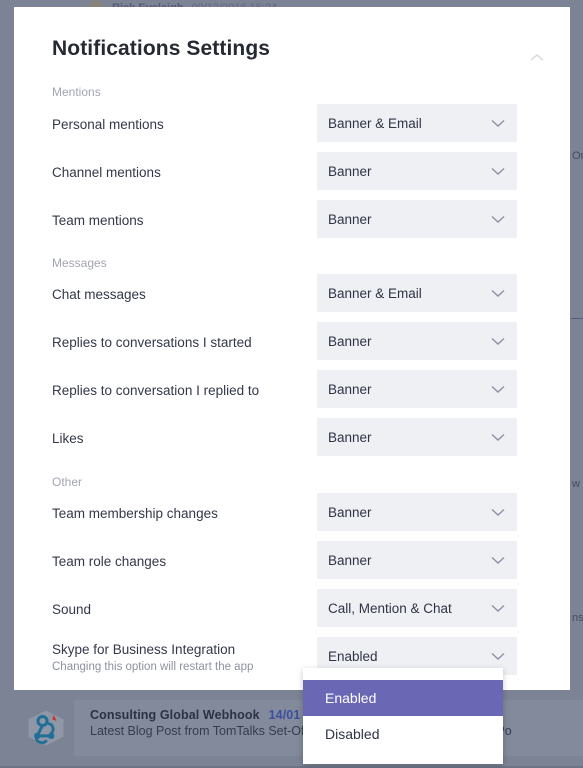  I want to click on dropdown-likes: Banner, so click(417, 437).